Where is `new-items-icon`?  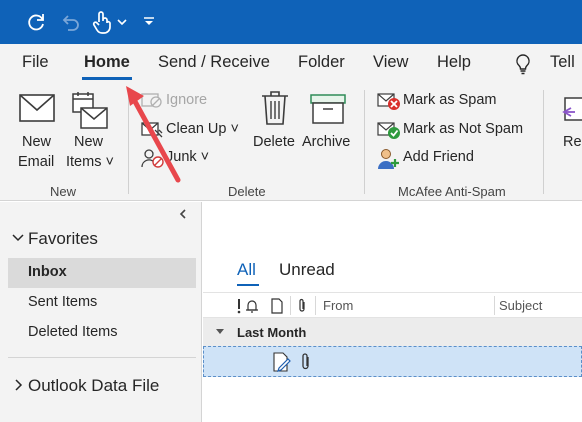
new-items-icon is located at coordinates (90, 110).